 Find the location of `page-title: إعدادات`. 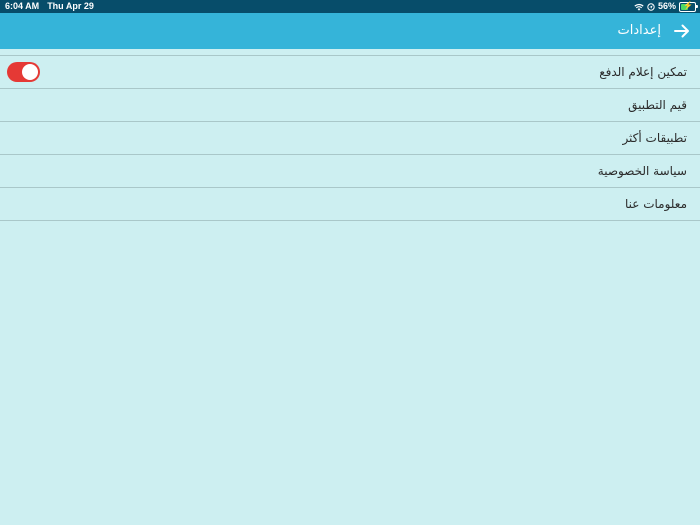

page-title: إعدادات is located at coordinates (639, 30).